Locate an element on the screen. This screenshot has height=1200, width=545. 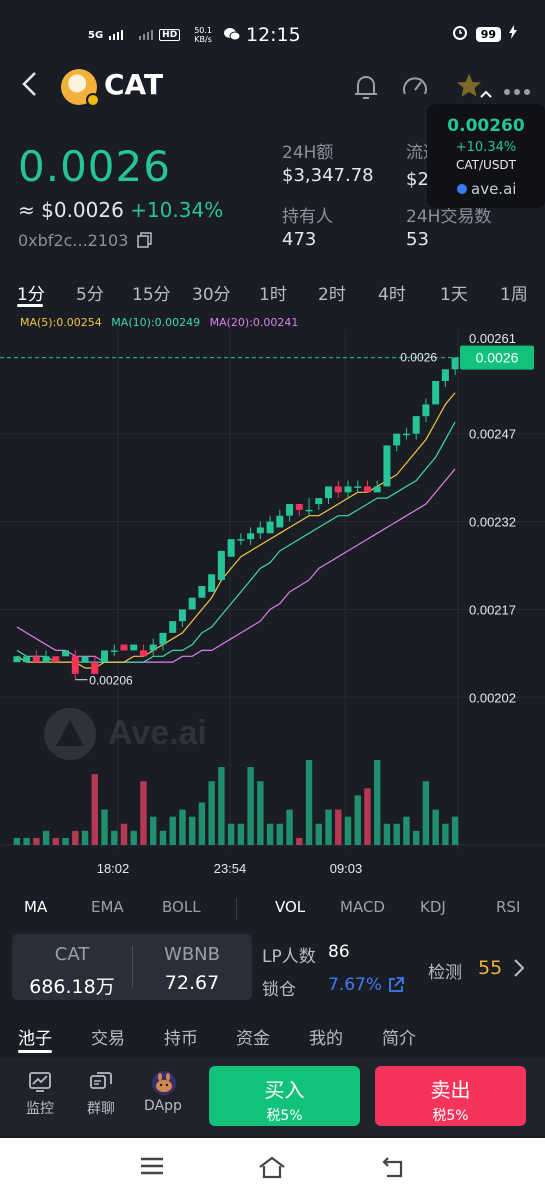
ma5-legend: MA(5):0.00254 is located at coordinates (61, 322).